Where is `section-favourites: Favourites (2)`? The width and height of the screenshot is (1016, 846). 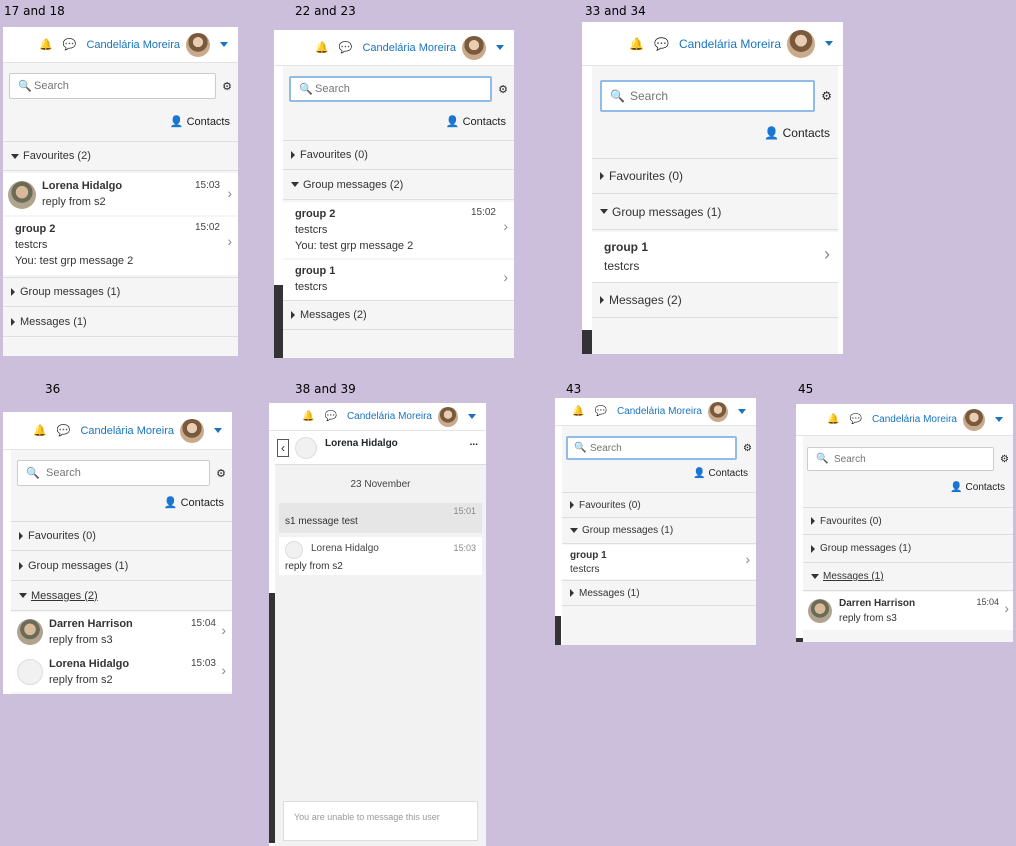
section-favourites: Favourites (2) is located at coordinates (120, 156).